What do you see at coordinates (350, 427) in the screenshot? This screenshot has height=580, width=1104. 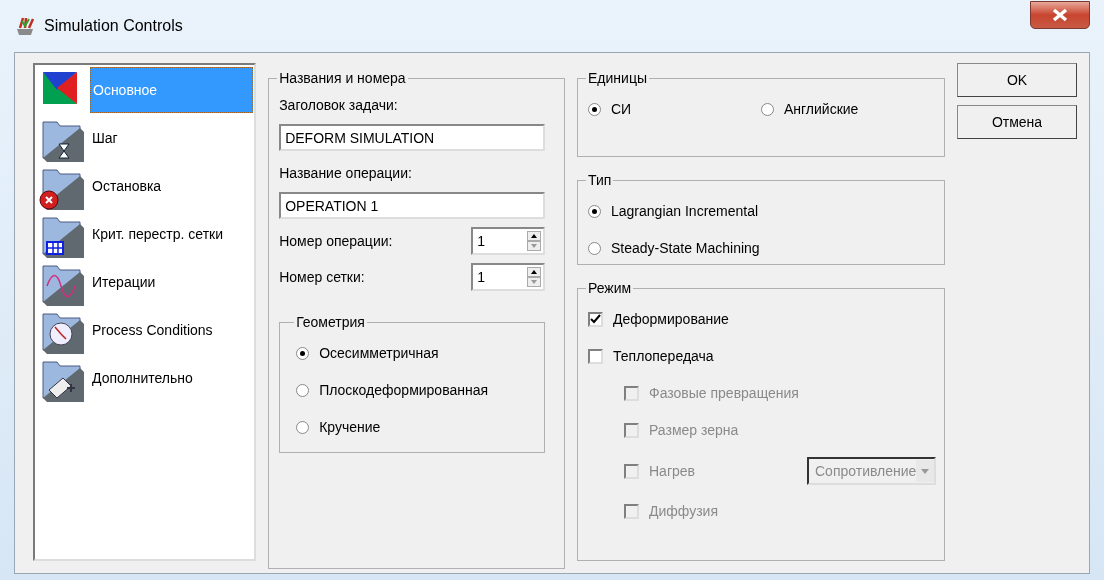 I see `option-label: Кручение` at bounding box center [350, 427].